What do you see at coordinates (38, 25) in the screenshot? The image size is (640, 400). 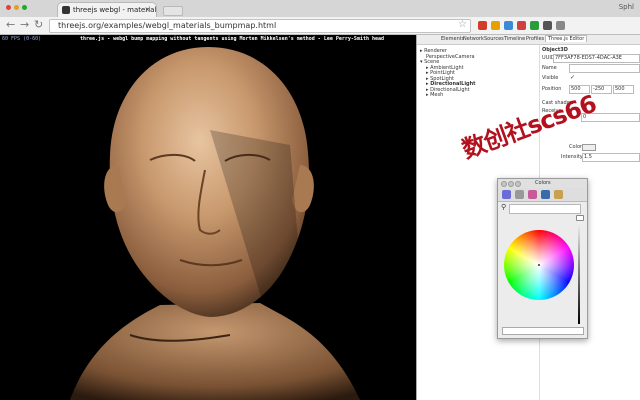 I see `reload-icon: ↻` at bounding box center [38, 25].